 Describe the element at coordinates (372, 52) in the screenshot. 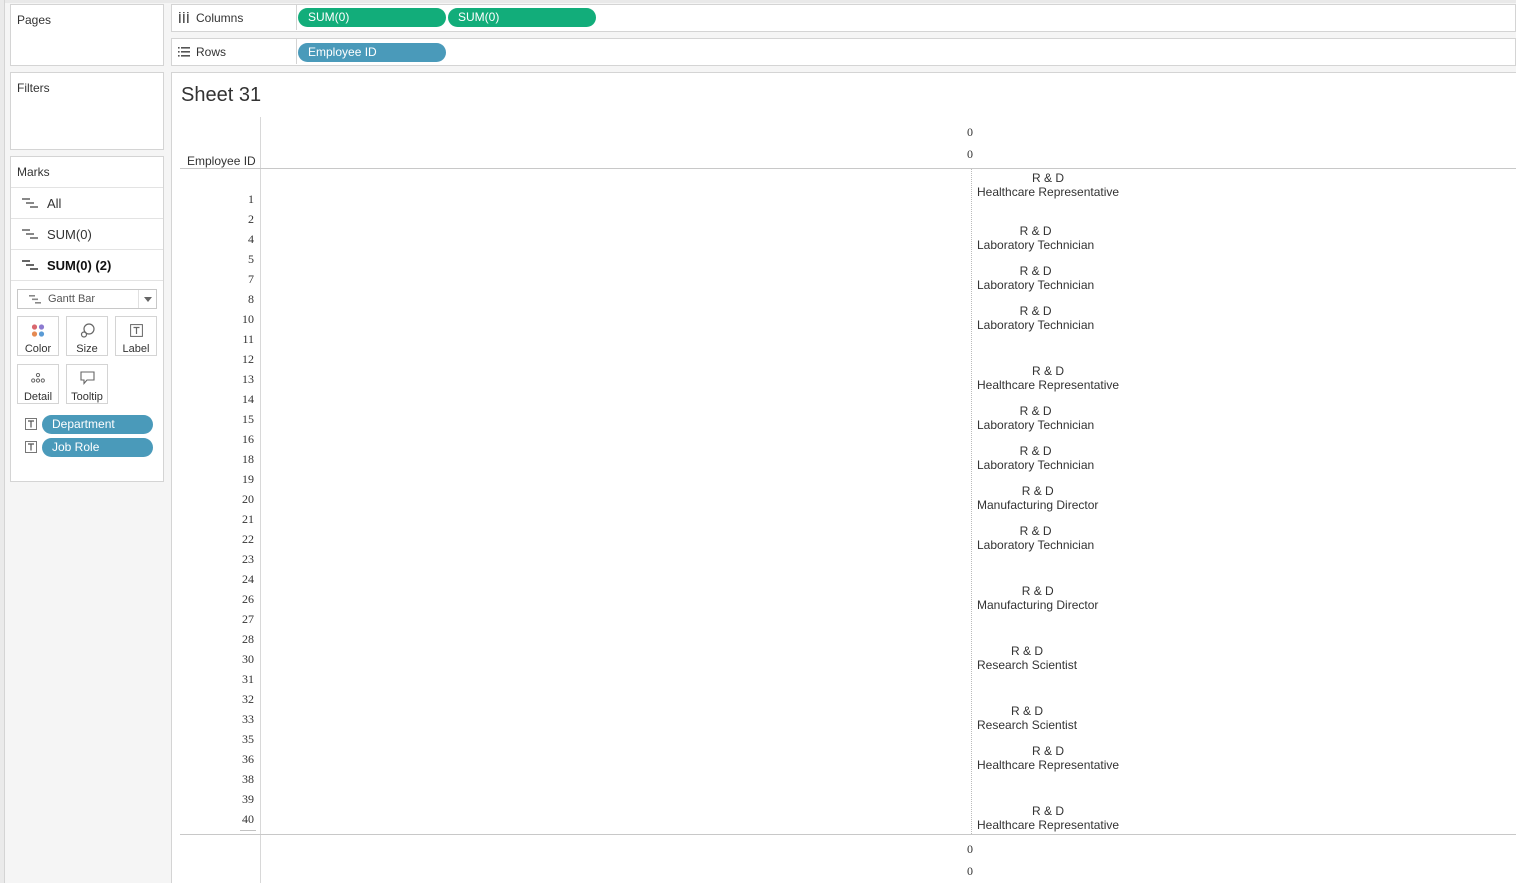

I see `rows-pill-employee-id: Employee ID` at that location.